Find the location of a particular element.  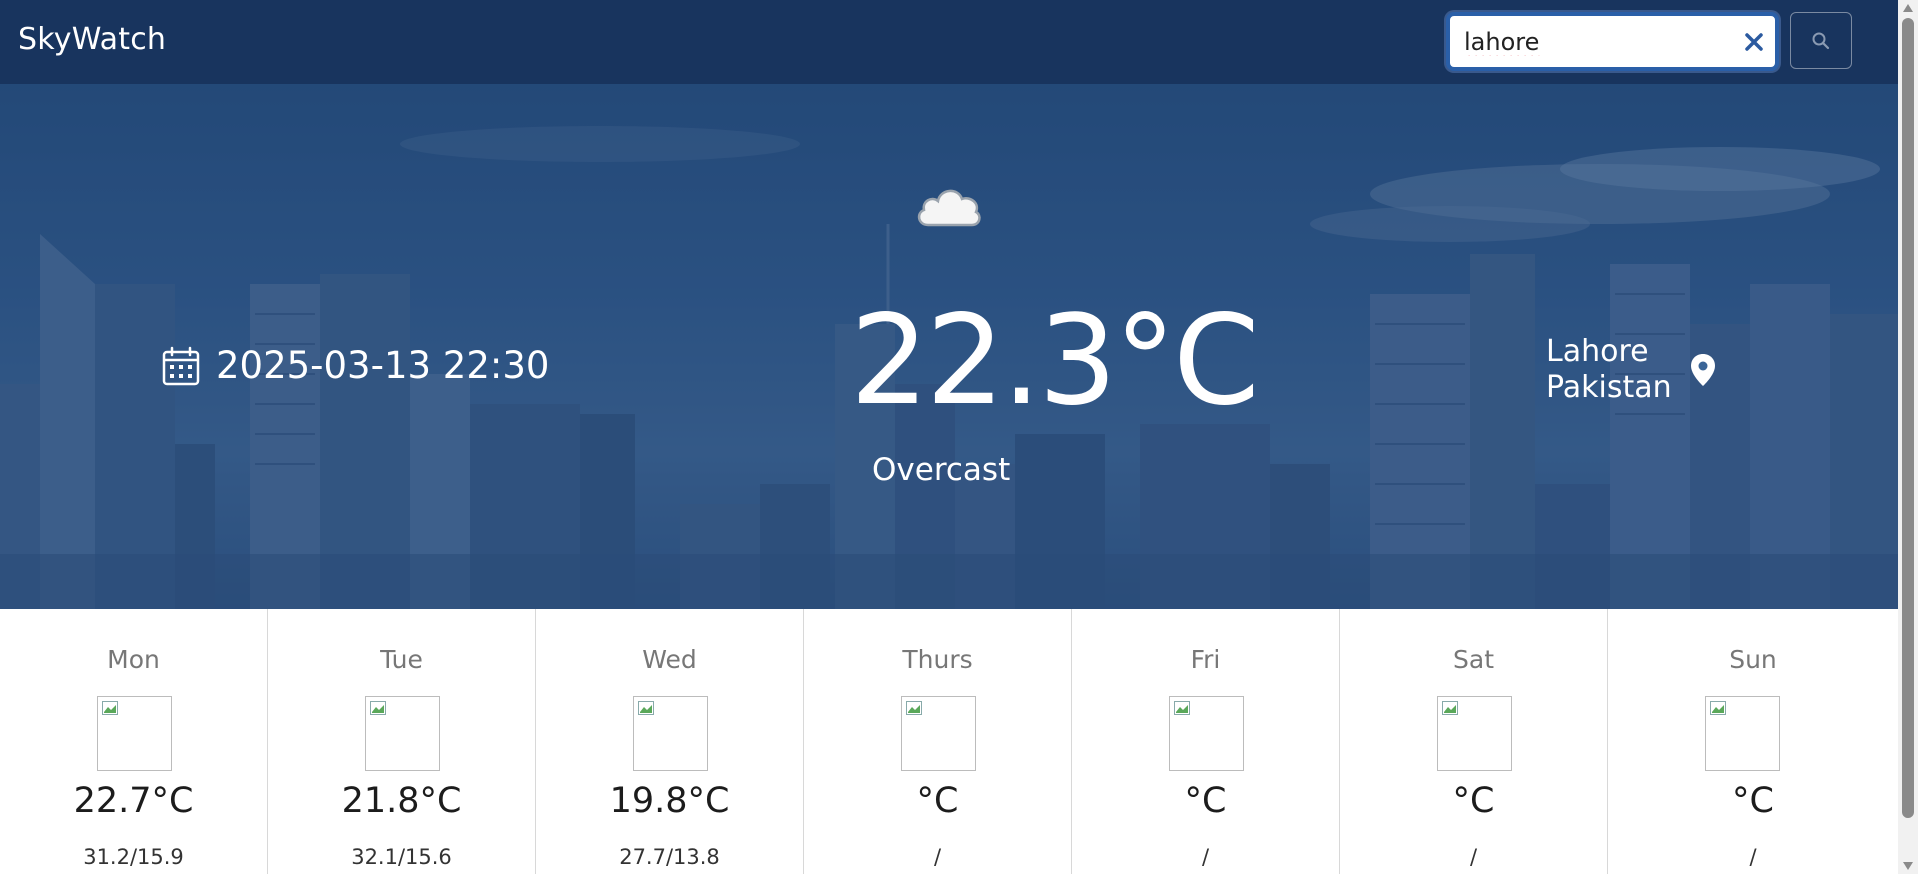

date-block: 2025-03-13 22:30 is located at coordinates (355, 365).